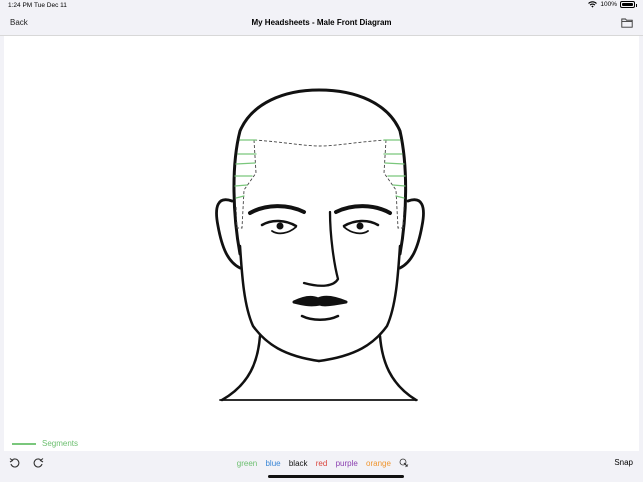  What do you see at coordinates (50, 5) in the screenshot?
I see `status-date: Tue Dec 11` at bounding box center [50, 5].